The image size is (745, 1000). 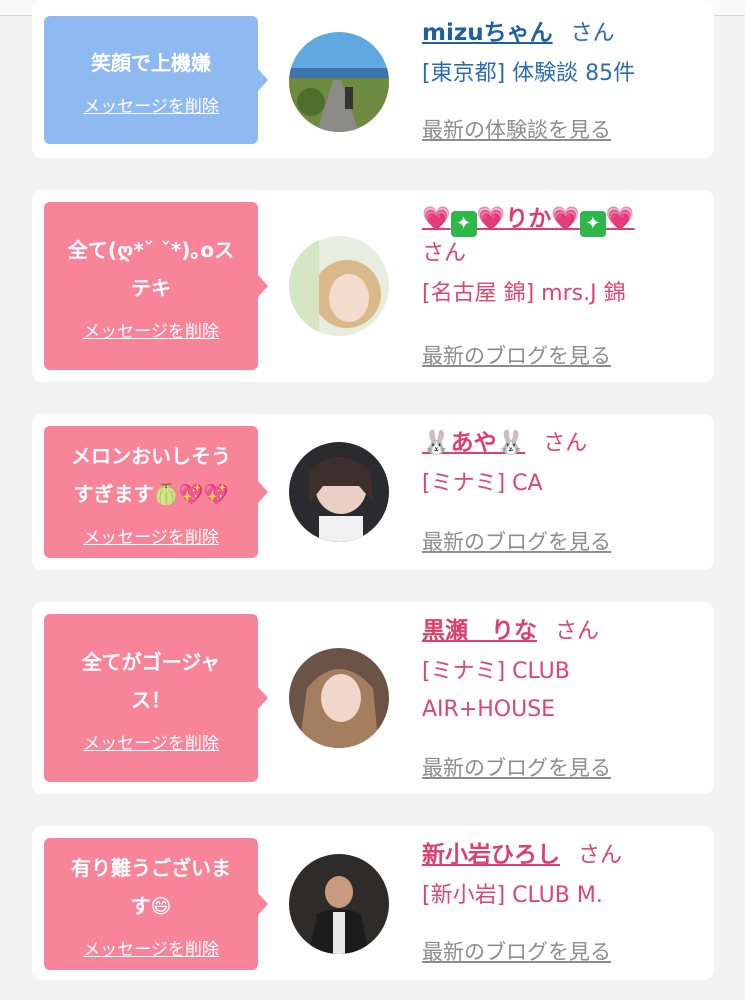 What do you see at coordinates (528, 219) in the screenshot?
I see `girl-name-text: りか` at bounding box center [528, 219].